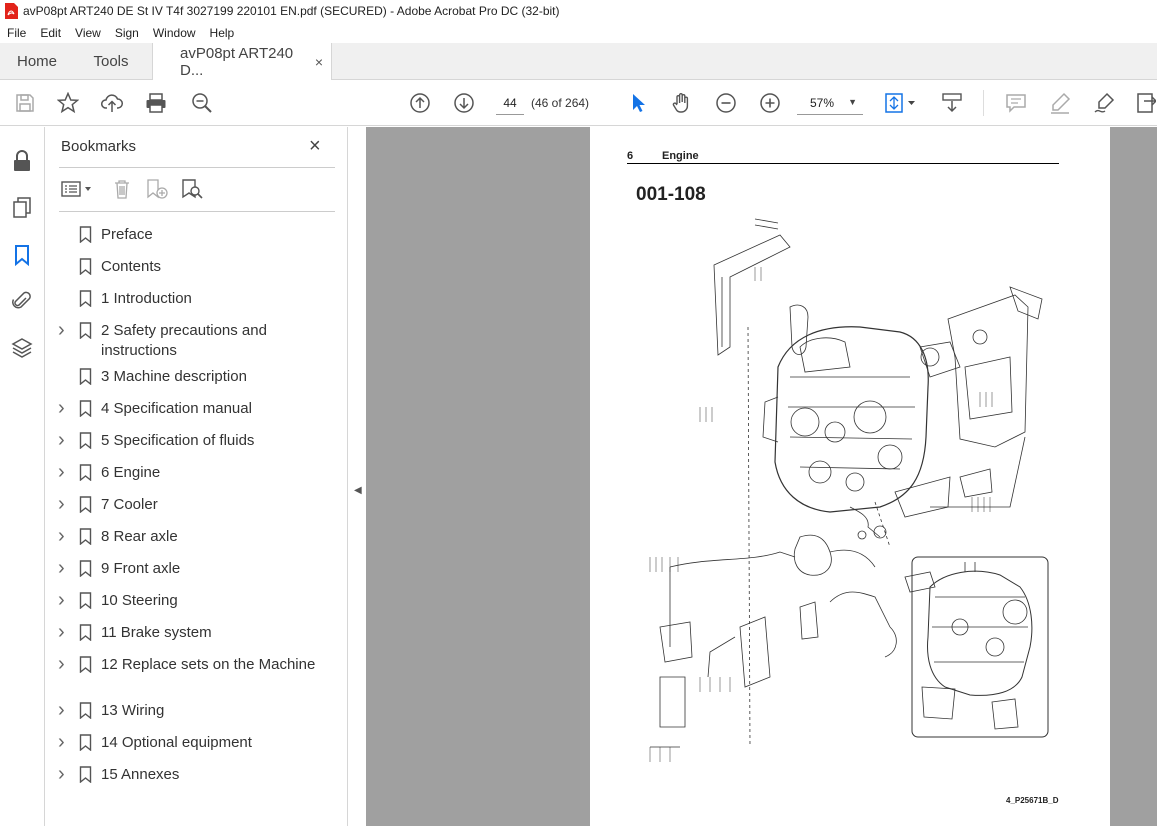 Image resolution: width=1157 pixels, height=826 pixels. Describe the element at coordinates (726, 103) in the screenshot. I see `zoom-out-icon` at that location.